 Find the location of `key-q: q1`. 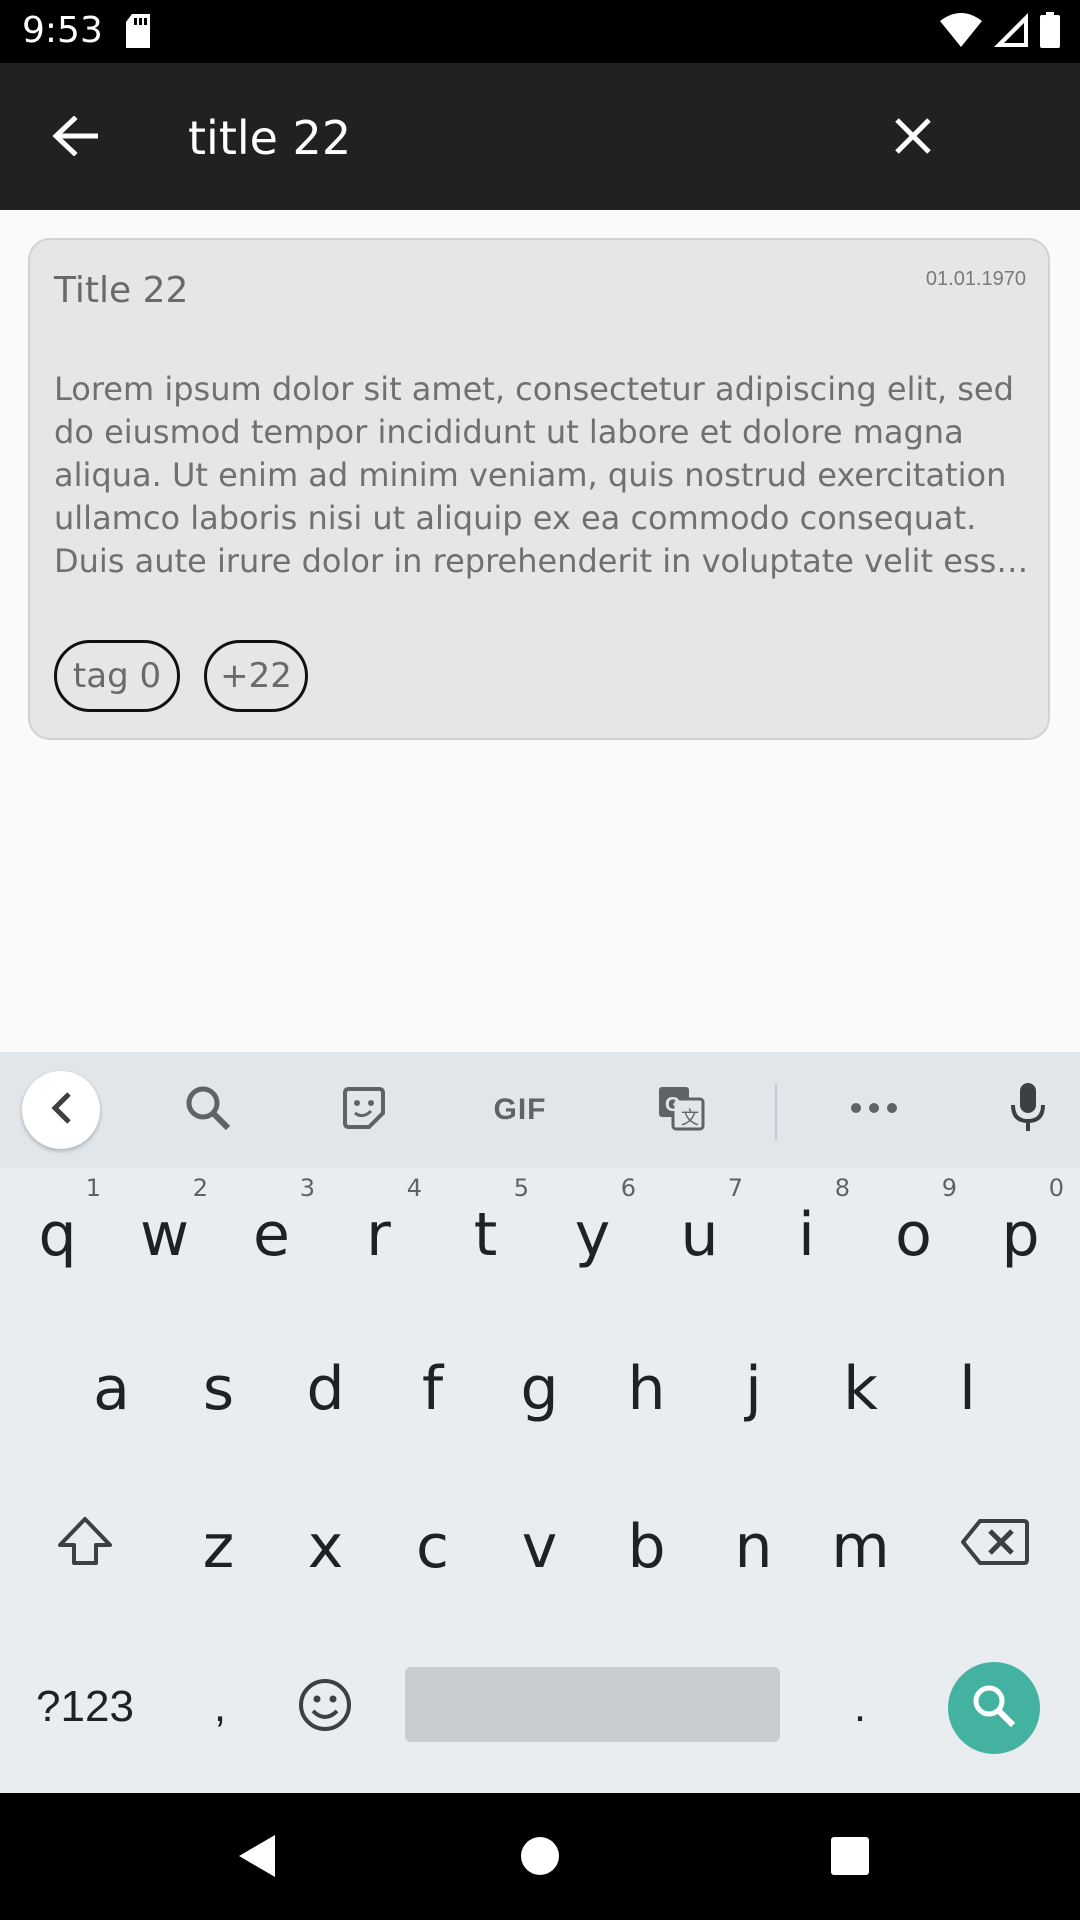

key-q: q1 is located at coordinates (57, 1232).